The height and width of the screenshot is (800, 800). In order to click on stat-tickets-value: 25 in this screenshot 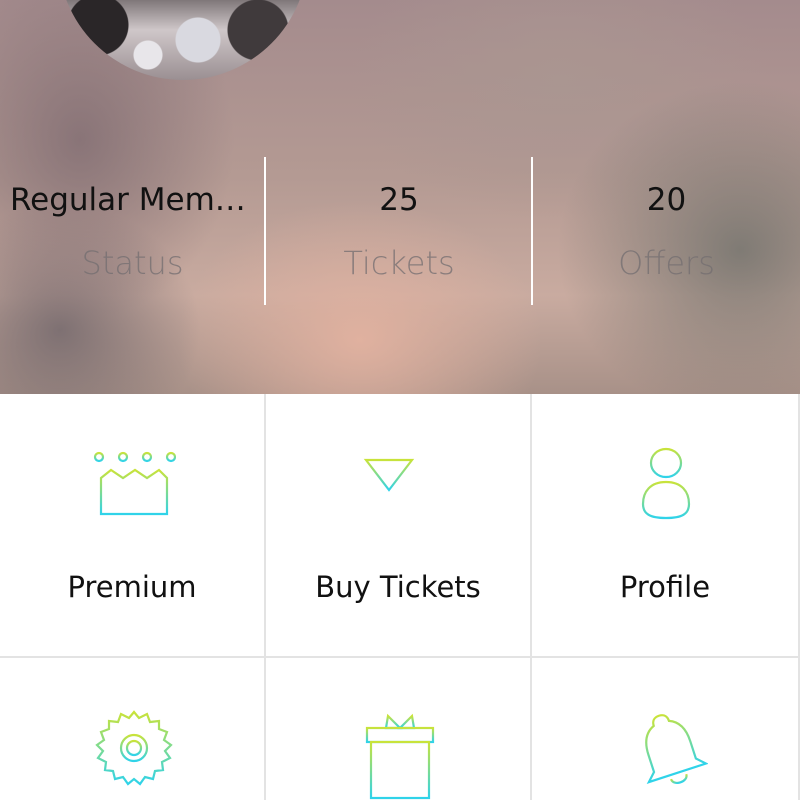, I will do `click(399, 200)`.